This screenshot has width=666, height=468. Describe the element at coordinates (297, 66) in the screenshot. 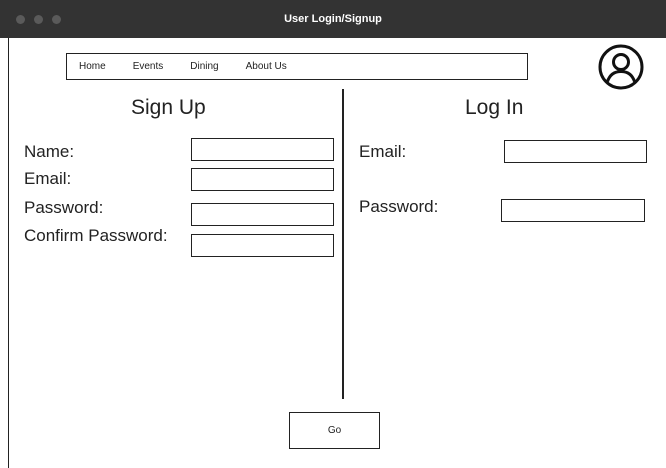

I see `nav-bar: Home Events Dining About Us` at that location.